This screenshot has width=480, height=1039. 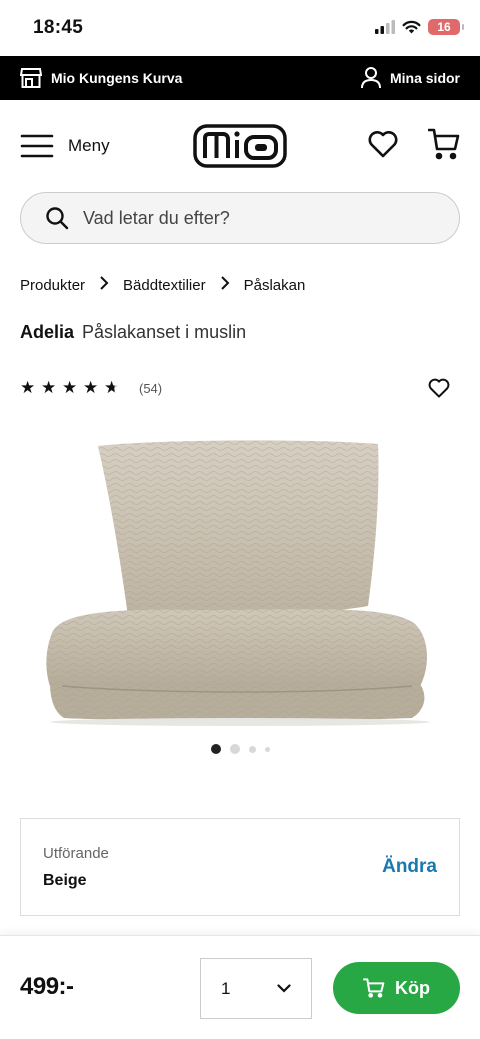 What do you see at coordinates (275, 285) in the screenshot?
I see `breadcrumb-item-paslakan: Påslakan` at bounding box center [275, 285].